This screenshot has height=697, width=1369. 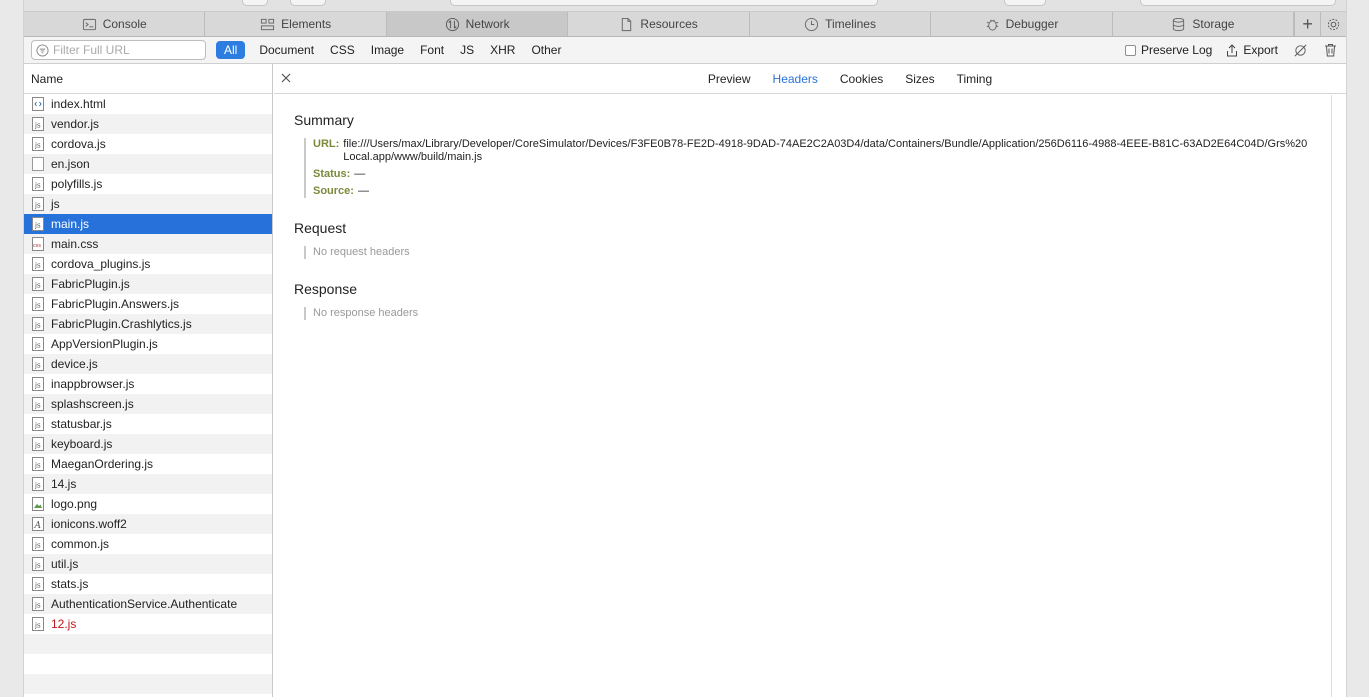 What do you see at coordinates (841, 24) in the screenshot?
I see `tab-timelines: Timelines` at bounding box center [841, 24].